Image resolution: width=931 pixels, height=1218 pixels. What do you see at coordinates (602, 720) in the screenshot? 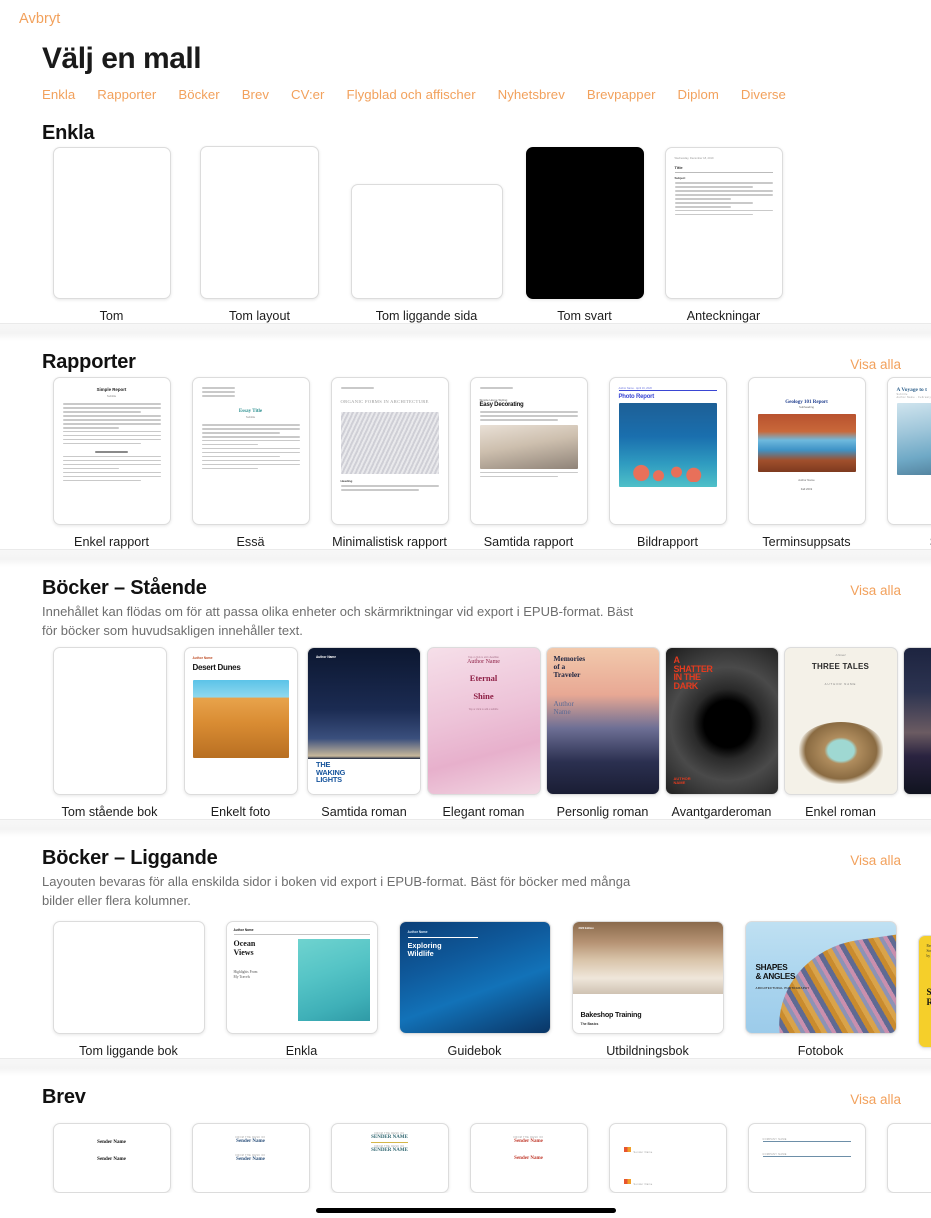
I see `template-thumbnail: Memories of a Traveler Author Name` at bounding box center [602, 720].